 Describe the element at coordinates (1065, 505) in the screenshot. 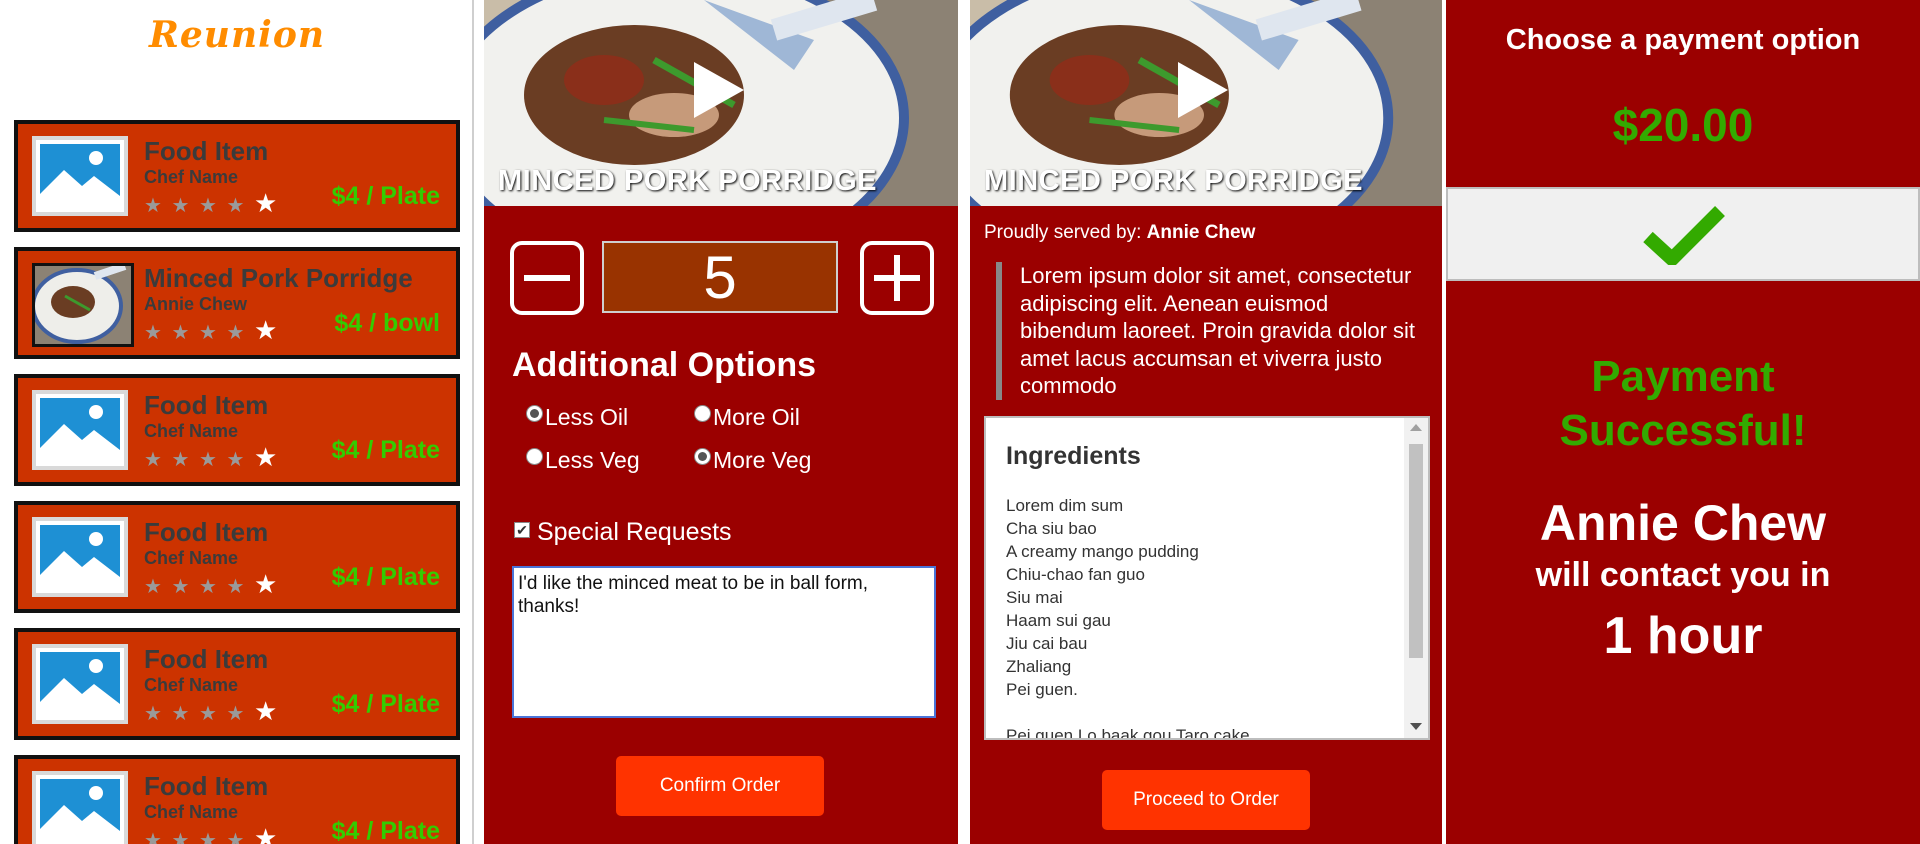

I see `ingredient-item: Lorem dim sum` at that location.